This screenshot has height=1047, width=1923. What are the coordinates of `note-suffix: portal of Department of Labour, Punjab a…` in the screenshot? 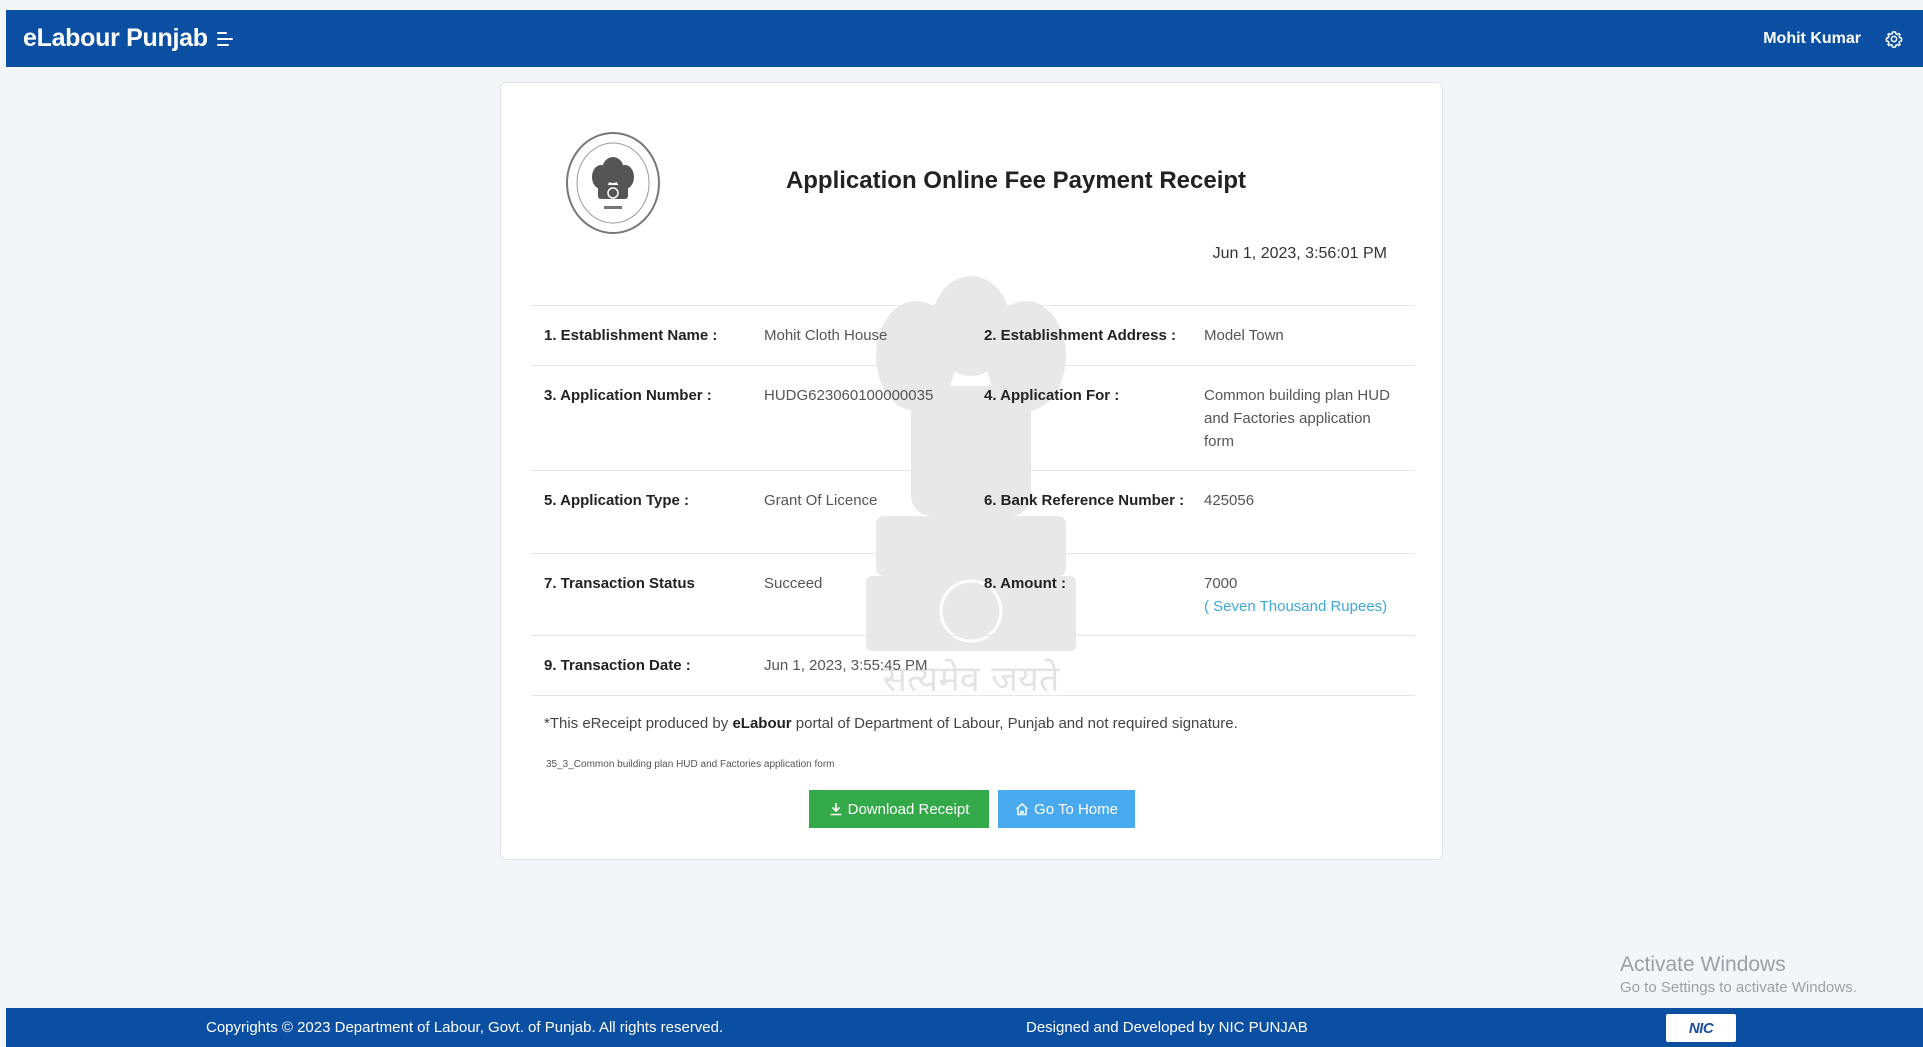 It's located at (1014, 723).